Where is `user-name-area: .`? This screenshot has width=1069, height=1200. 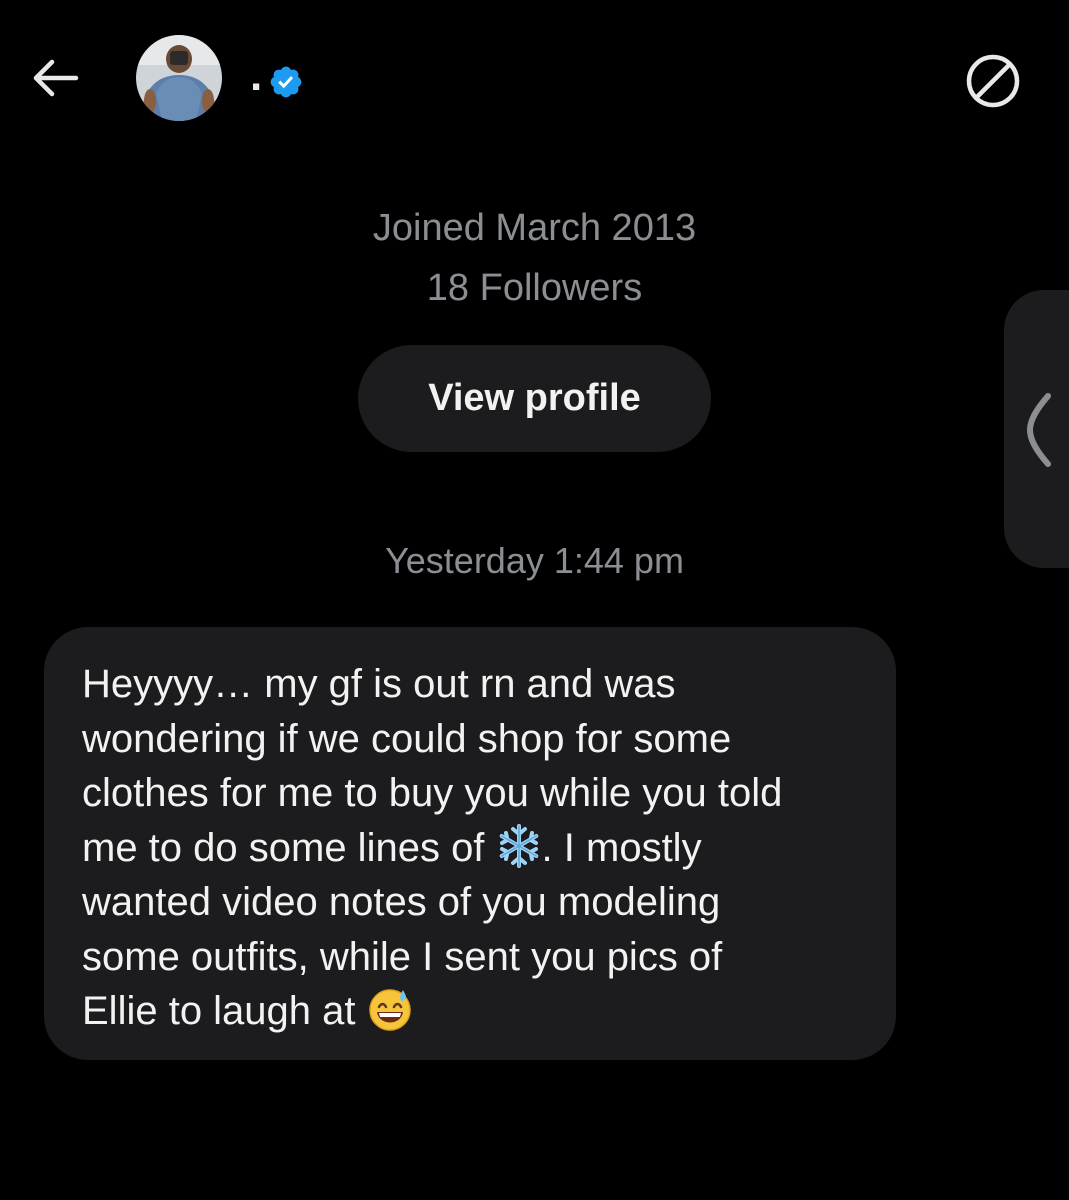
user-name-area: . is located at coordinates (277, 78).